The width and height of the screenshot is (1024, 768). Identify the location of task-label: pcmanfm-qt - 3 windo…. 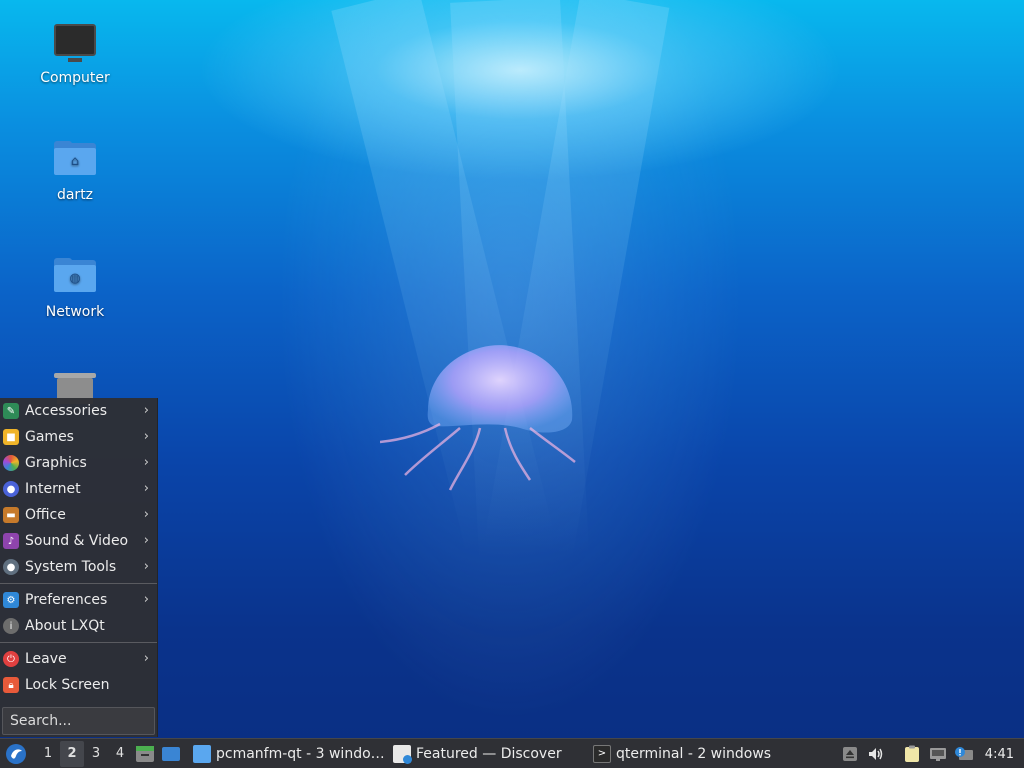
(300, 753).